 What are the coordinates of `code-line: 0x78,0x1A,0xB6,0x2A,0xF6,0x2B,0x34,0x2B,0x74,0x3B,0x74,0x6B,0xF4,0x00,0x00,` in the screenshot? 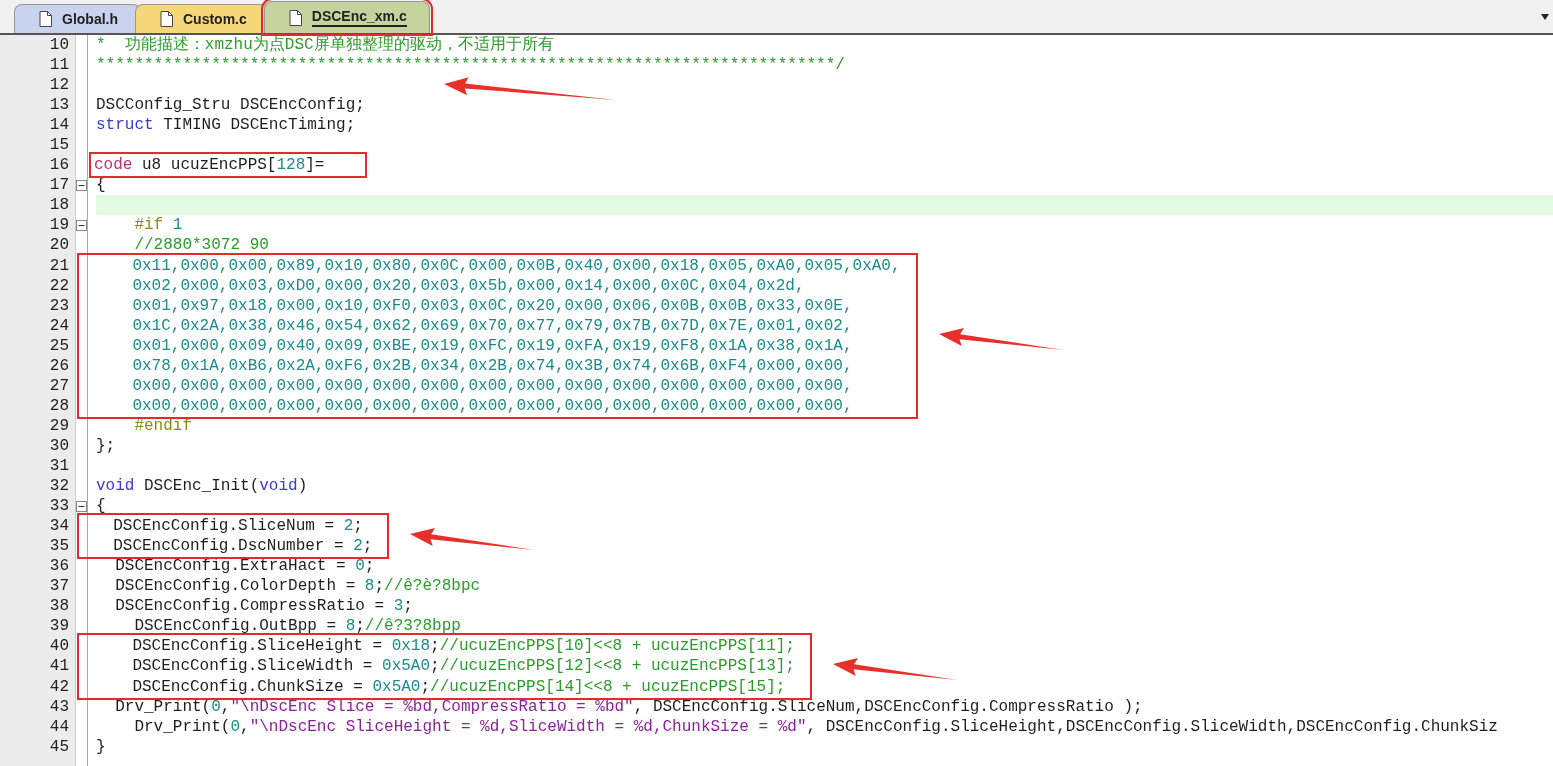 It's located at (492, 365).